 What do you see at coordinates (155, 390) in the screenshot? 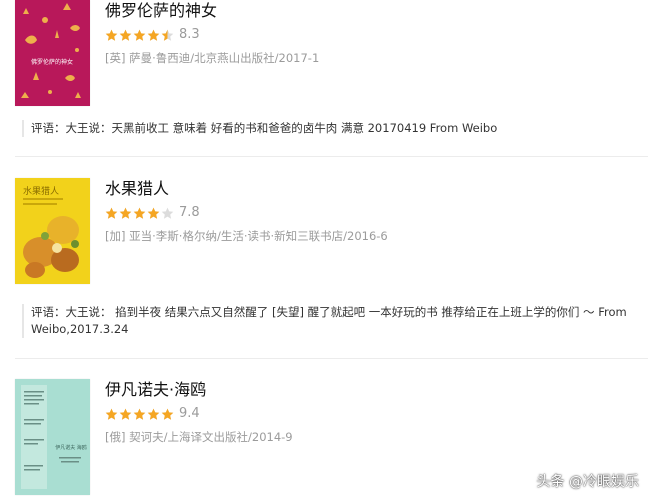
I see `book-title: 伊凡诺夫·海鸥` at bounding box center [155, 390].